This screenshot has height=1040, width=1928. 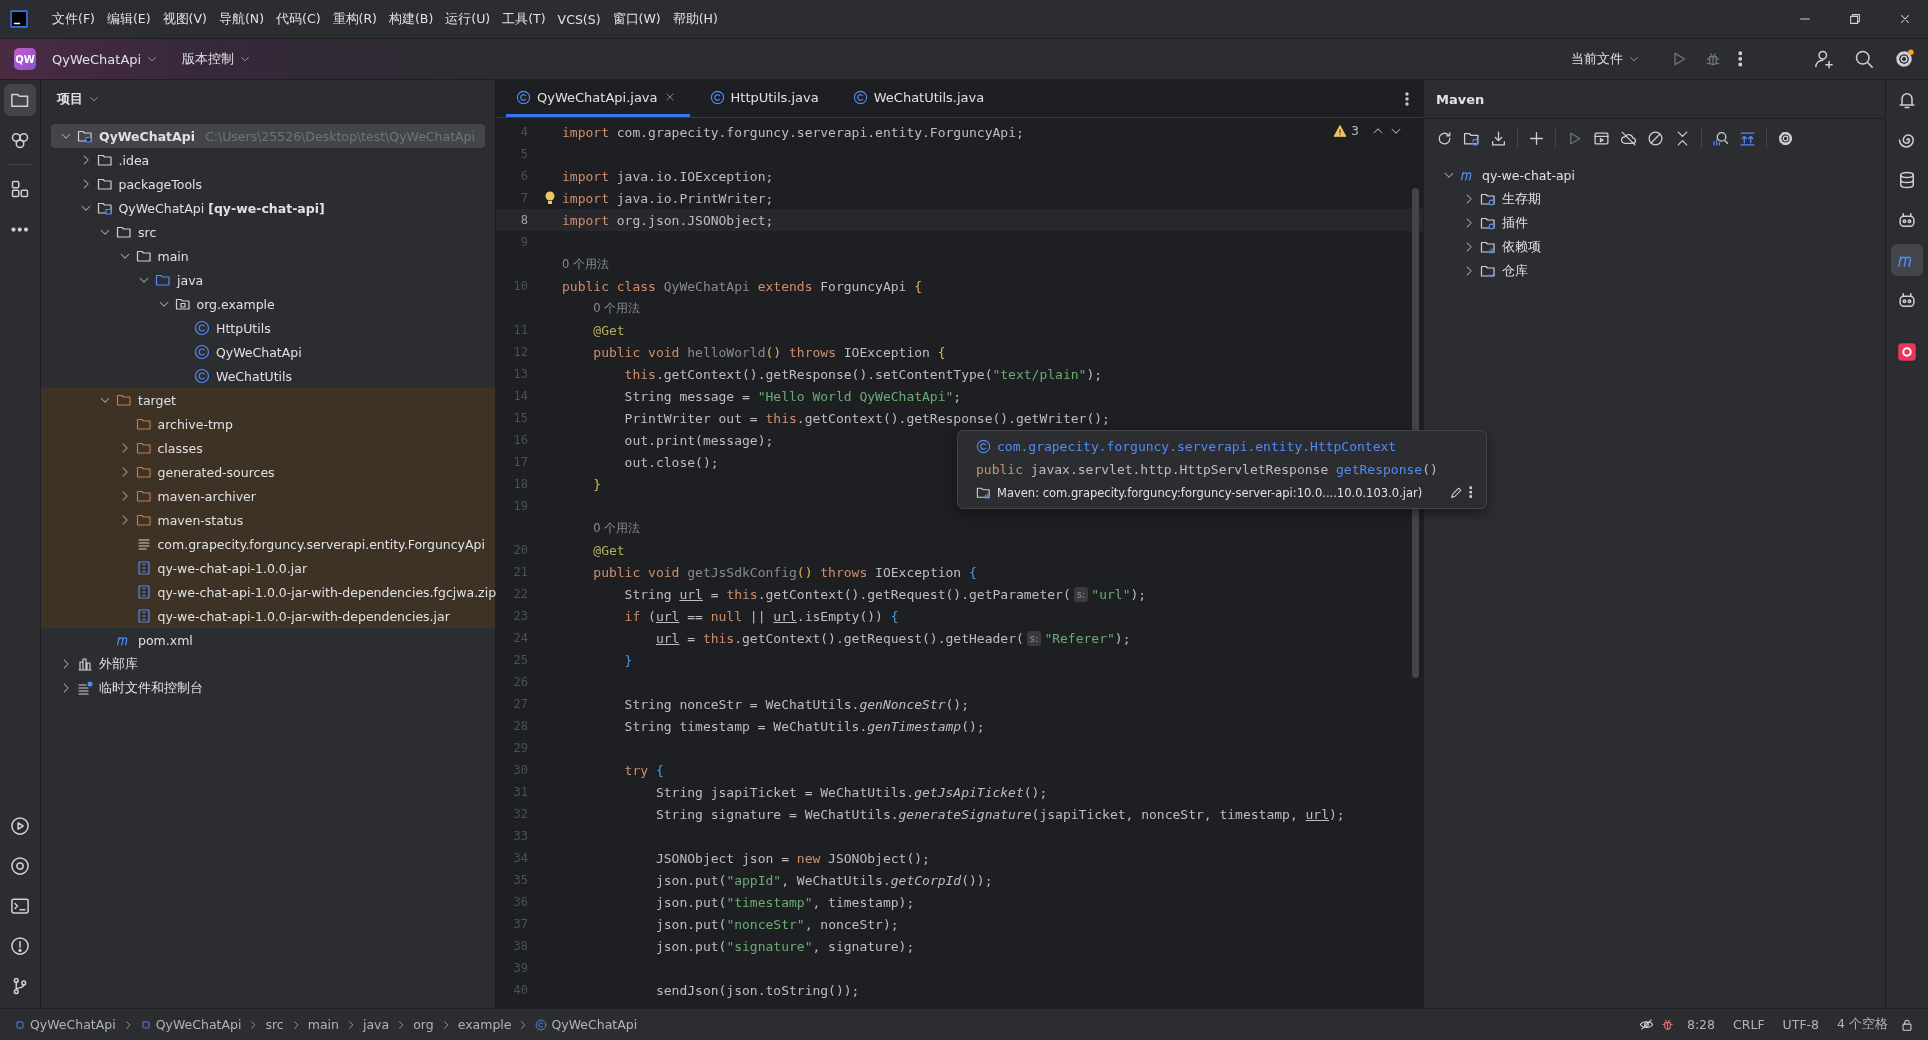 What do you see at coordinates (866, 418) in the screenshot?
I see `code-line: PrintWriter out = this.getContext().getResponse().getWriter();` at bounding box center [866, 418].